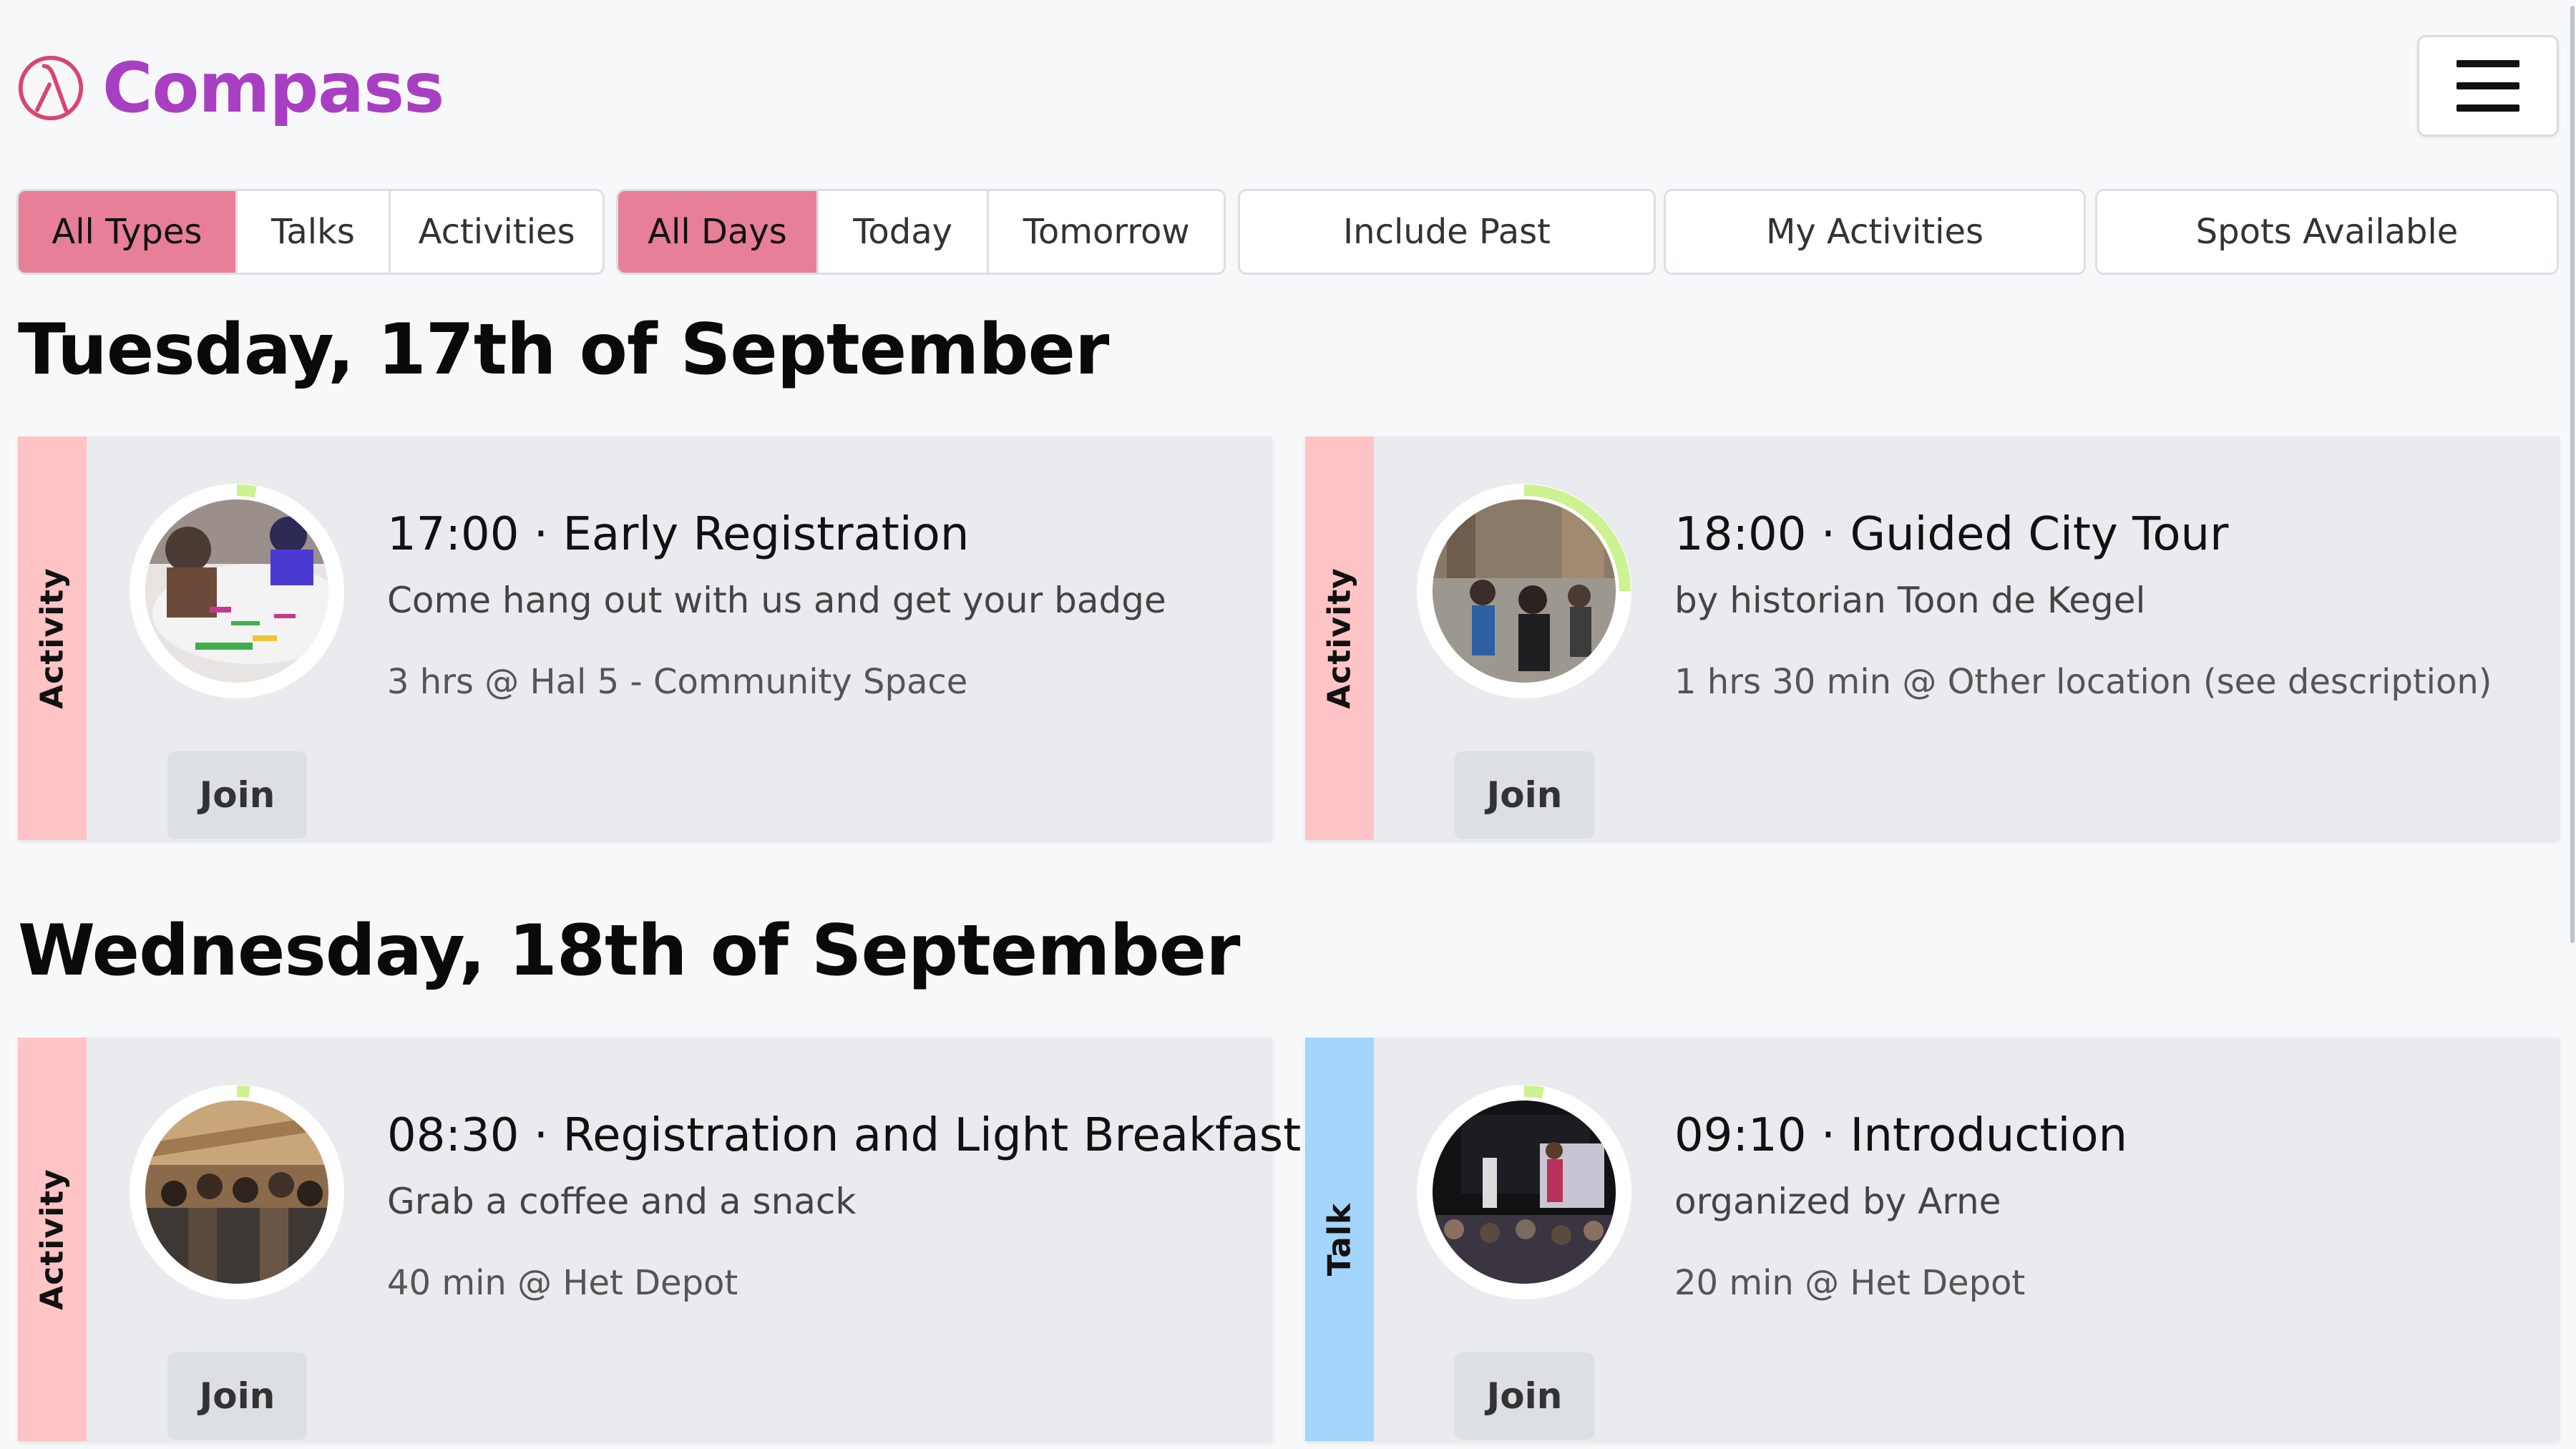 This screenshot has height=1449, width=2576. Describe the element at coordinates (314, 232) in the screenshot. I see `filter-talks: Talks` at that location.